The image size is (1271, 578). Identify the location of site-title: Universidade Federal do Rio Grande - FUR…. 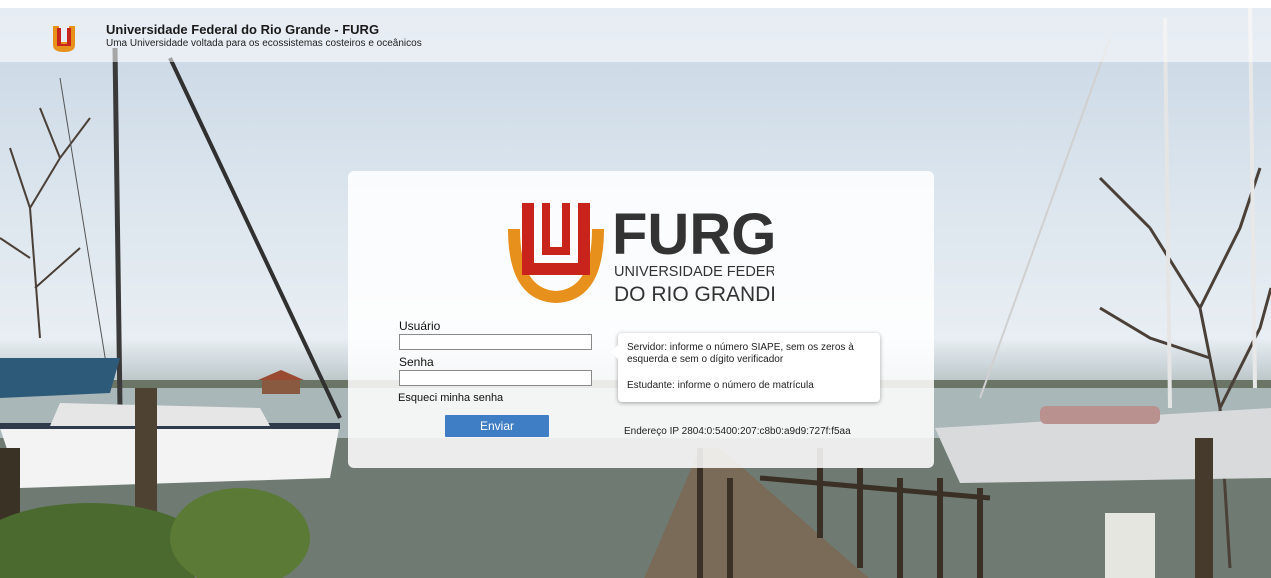
(243, 29).